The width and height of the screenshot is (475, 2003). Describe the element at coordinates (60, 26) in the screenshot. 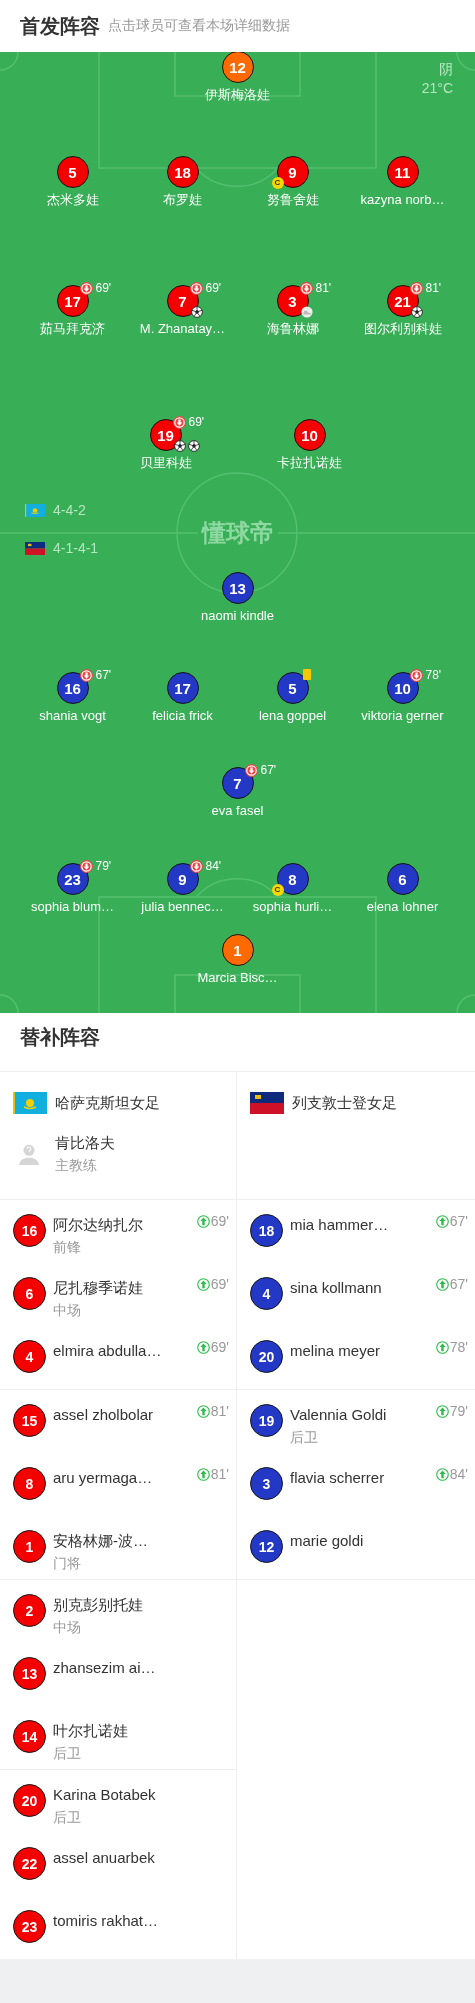

I see `section-title: 首发阵容` at that location.